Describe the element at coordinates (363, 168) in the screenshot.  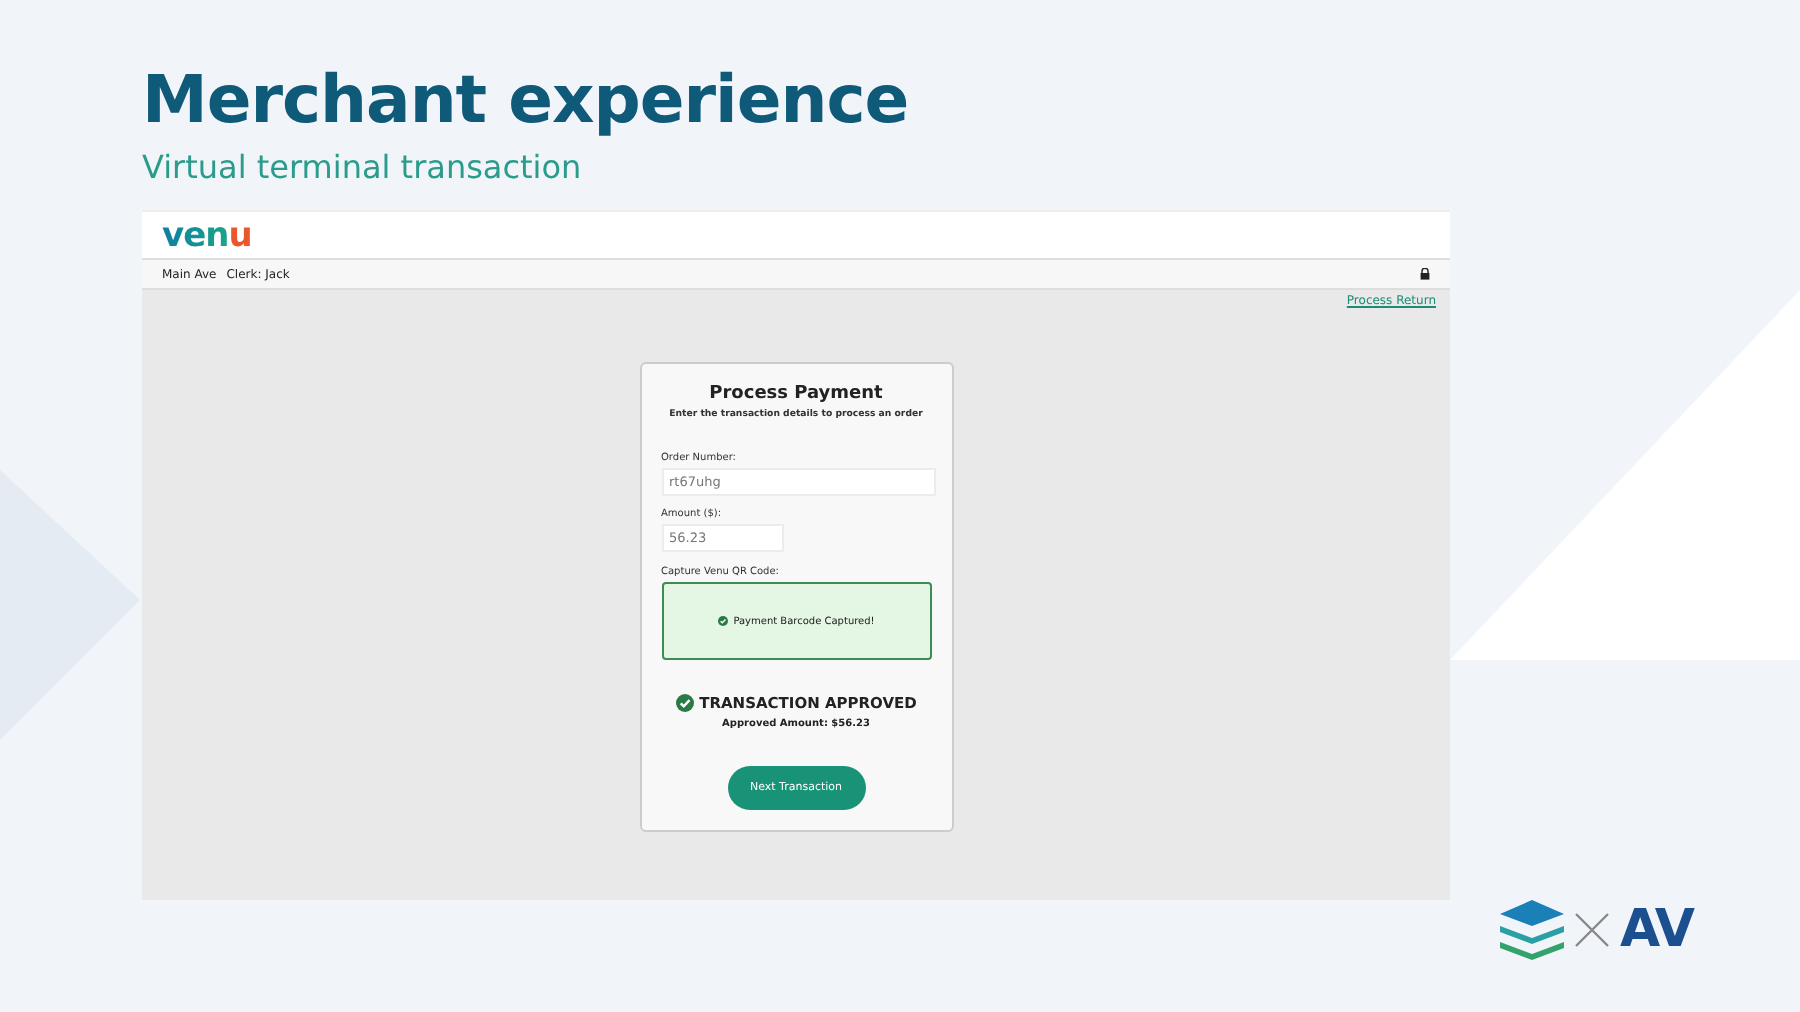
I see `slide-subtitle: Virtual terminal transaction` at that location.